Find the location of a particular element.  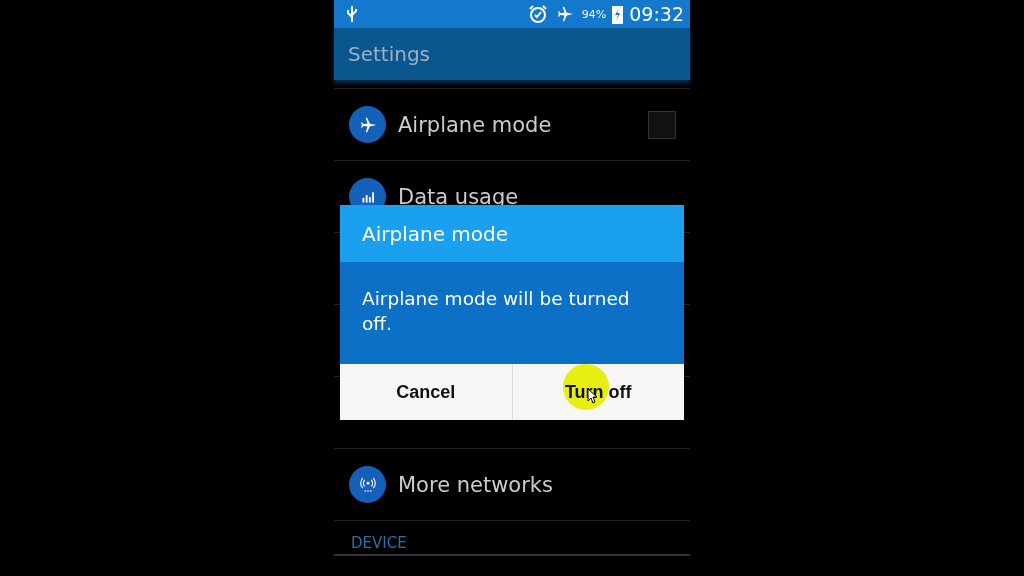

dialog-title: Airplane mode is located at coordinates (435, 233).